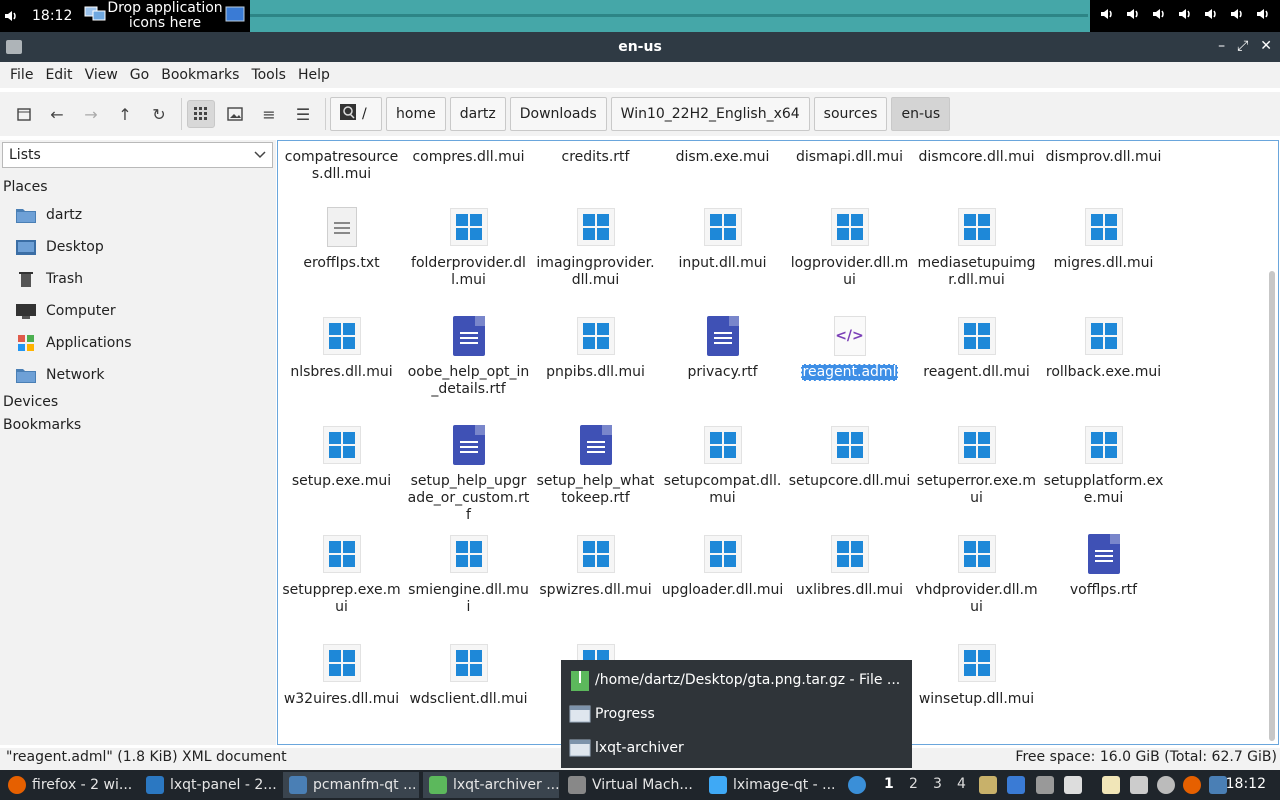  Describe the element at coordinates (961, 784) in the screenshot. I see `workspace-4: 4` at that location.